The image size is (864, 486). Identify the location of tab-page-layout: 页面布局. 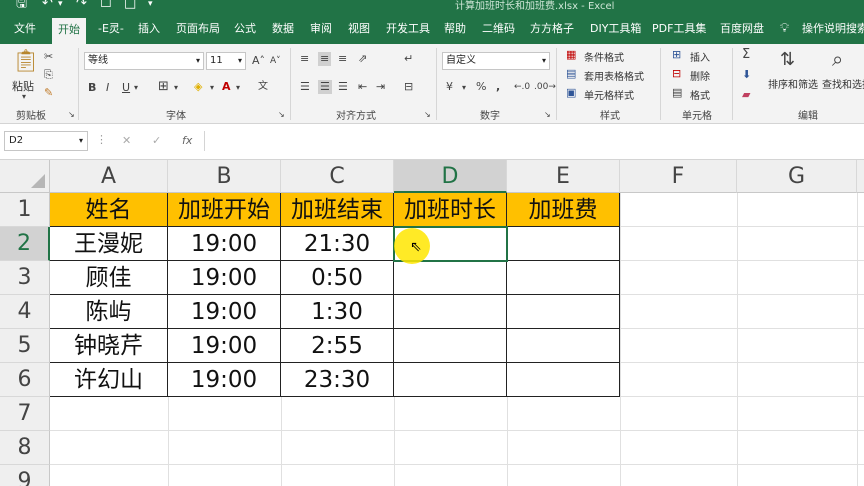
(198, 29).